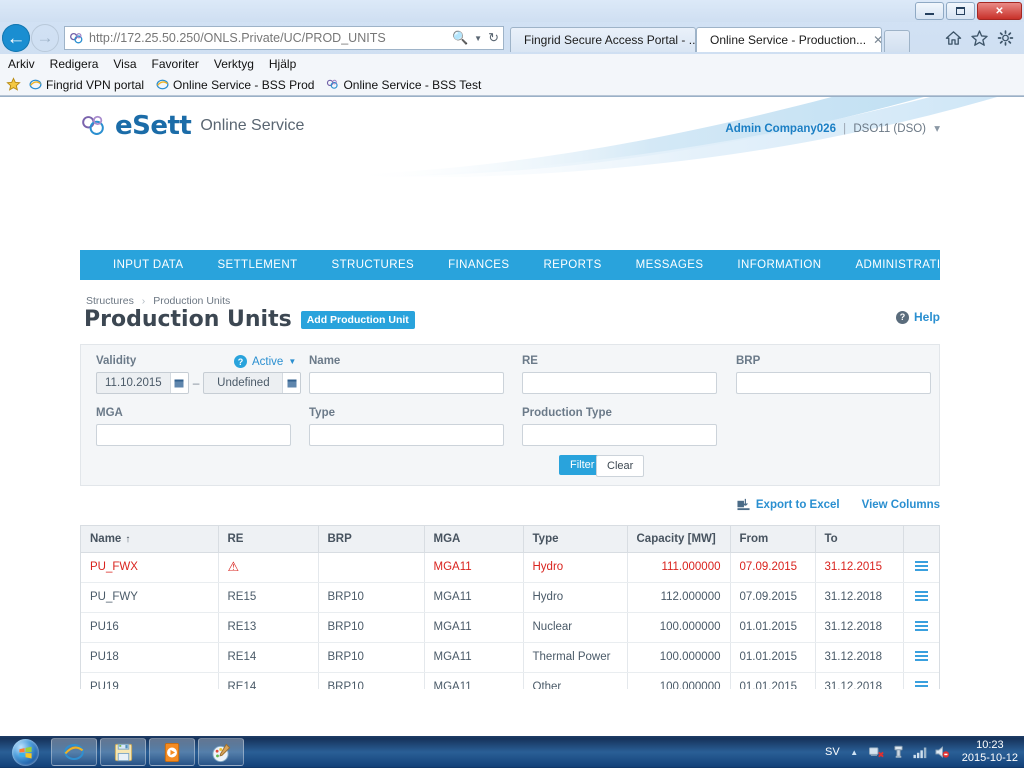  What do you see at coordinates (493, 38) in the screenshot?
I see `refresh-icon: ↻` at bounding box center [493, 38].